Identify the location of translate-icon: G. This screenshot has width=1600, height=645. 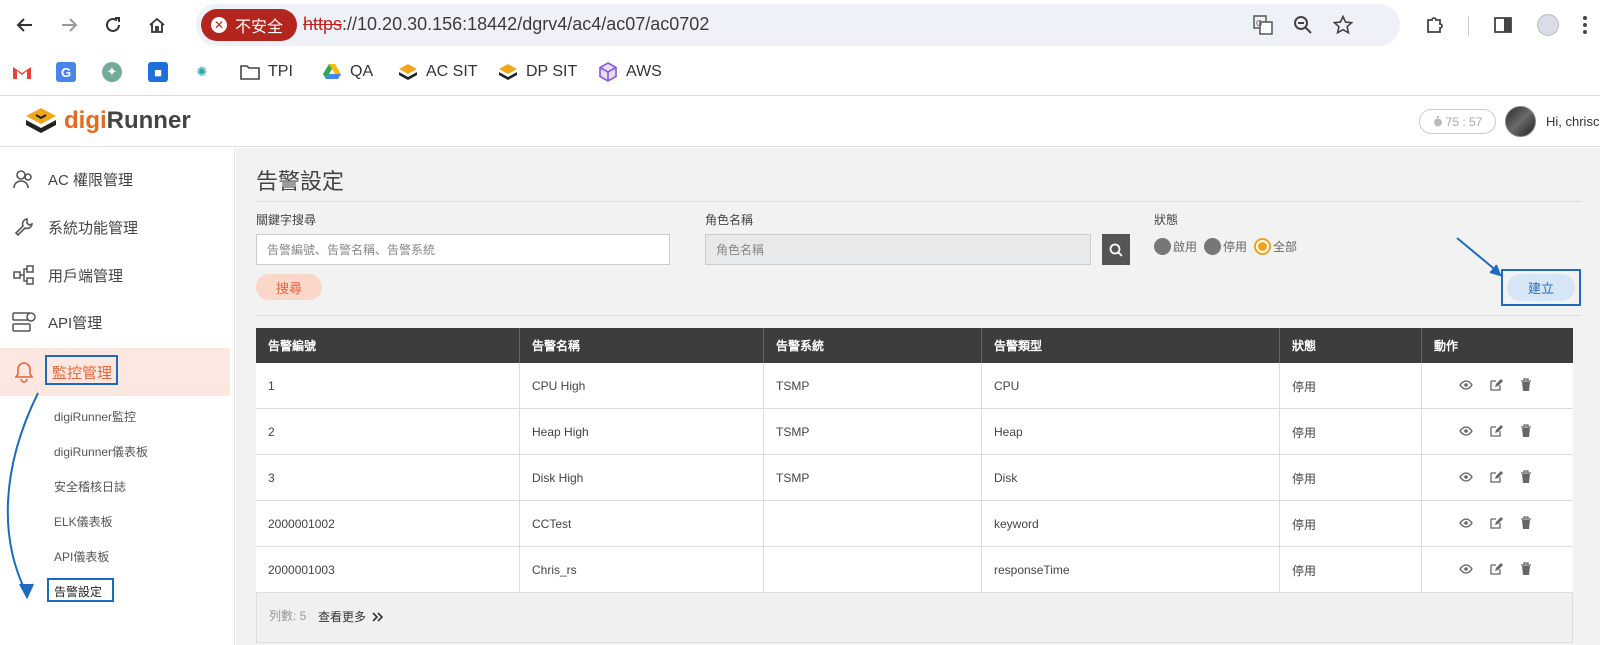
(1263, 25).